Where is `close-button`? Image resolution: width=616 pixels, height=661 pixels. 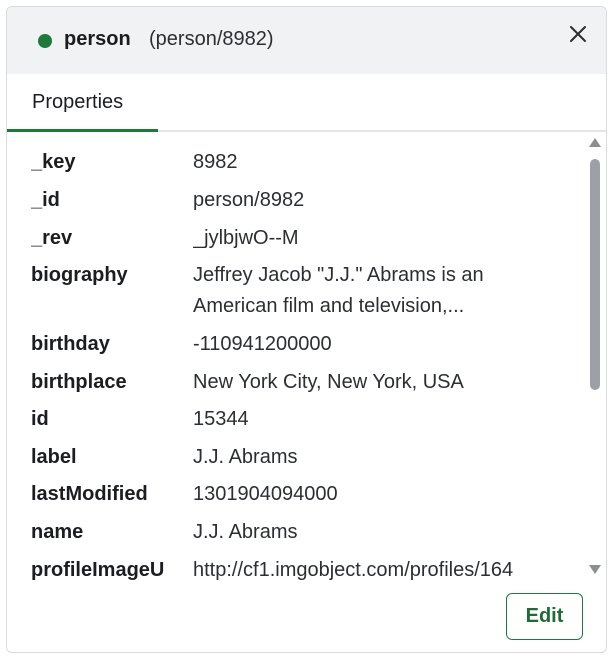 close-button is located at coordinates (578, 34).